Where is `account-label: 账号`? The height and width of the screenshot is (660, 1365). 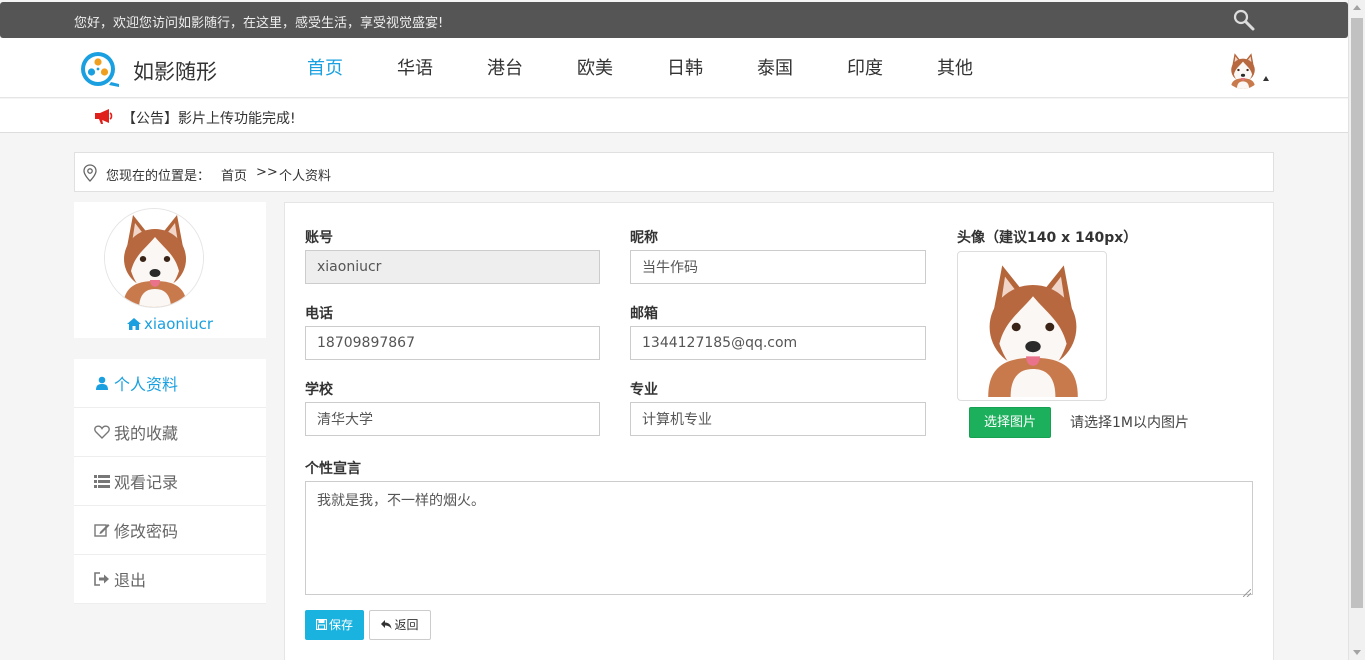
account-label: 账号 is located at coordinates (319, 238).